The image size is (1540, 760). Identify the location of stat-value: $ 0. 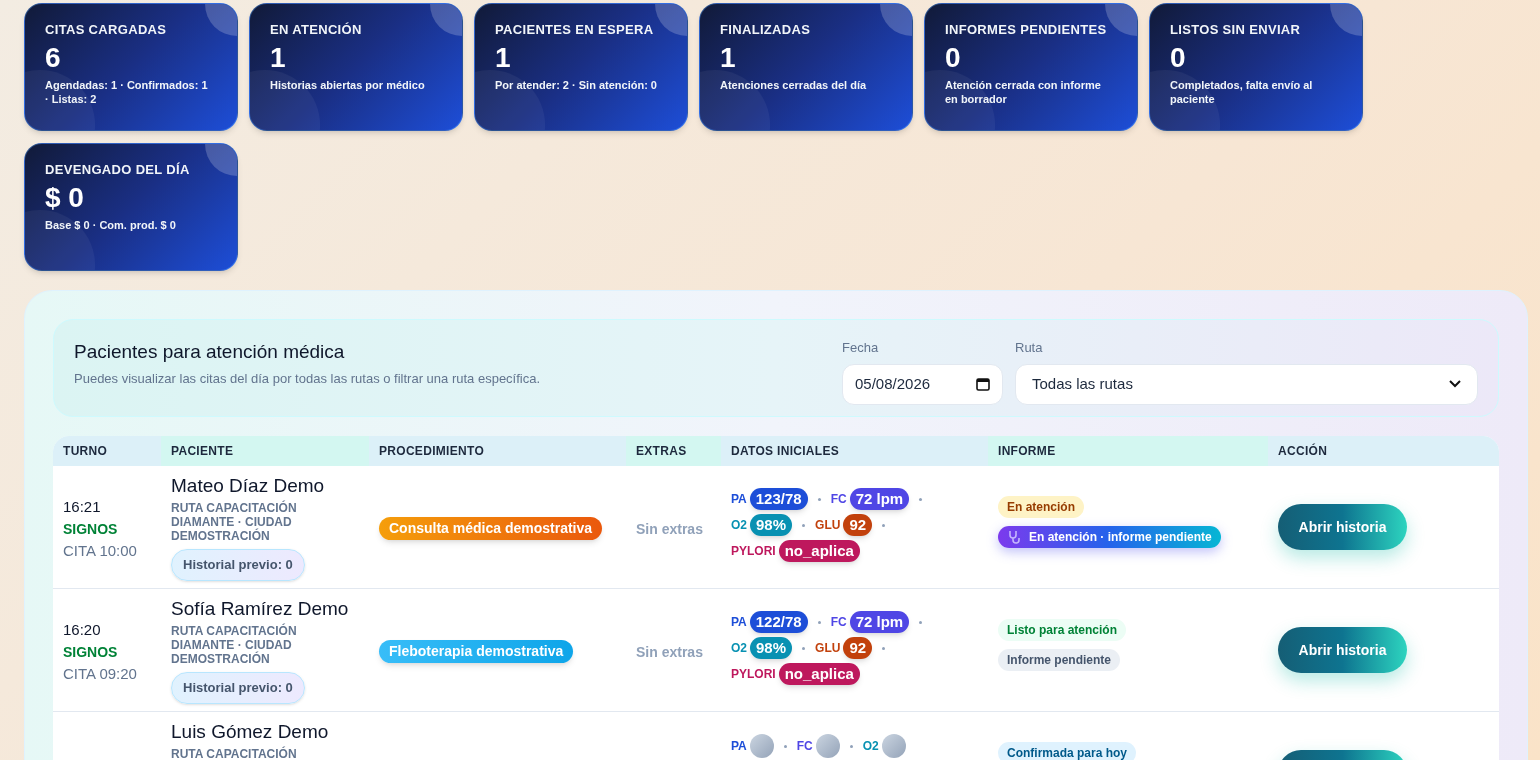
(65, 197).